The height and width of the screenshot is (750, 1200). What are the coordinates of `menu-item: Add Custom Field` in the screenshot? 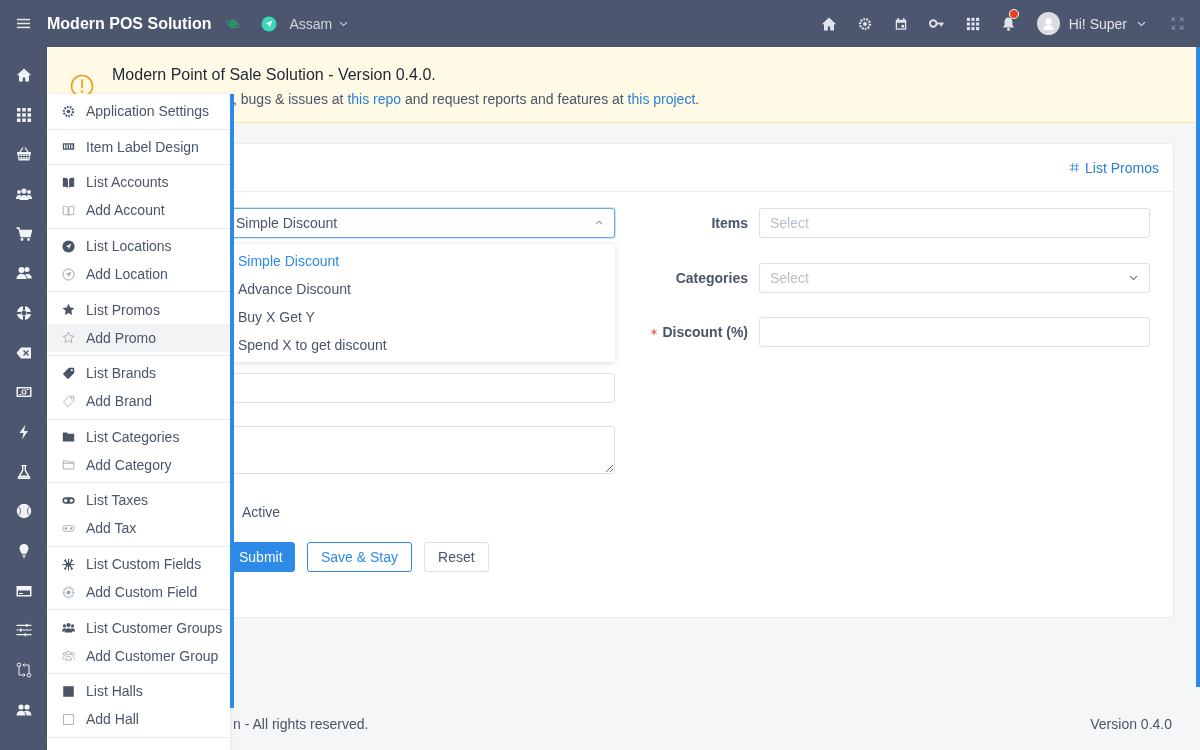 It's located at (138, 592).